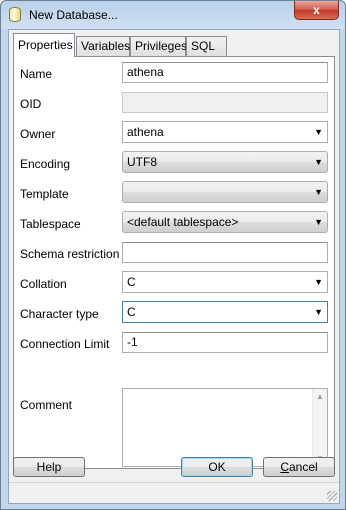 The width and height of the screenshot is (346, 510). Describe the element at coordinates (59, 314) in the screenshot. I see `character-type-label: Character type` at that location.